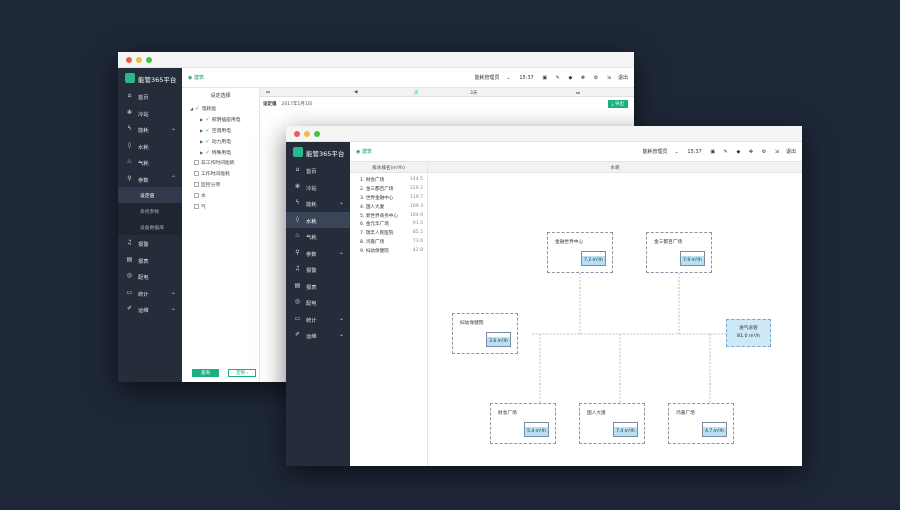 This screenshot has width=900, height=510. I want to click on node-hongjia-plaza: 鸿嘉广场 4.7 m³/h, so click(701, 423).